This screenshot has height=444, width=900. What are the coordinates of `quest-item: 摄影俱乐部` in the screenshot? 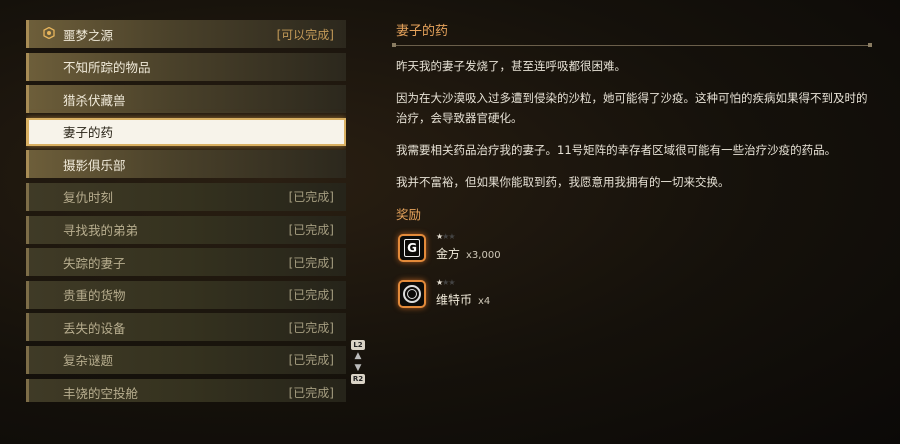 It's located at (186, 164).